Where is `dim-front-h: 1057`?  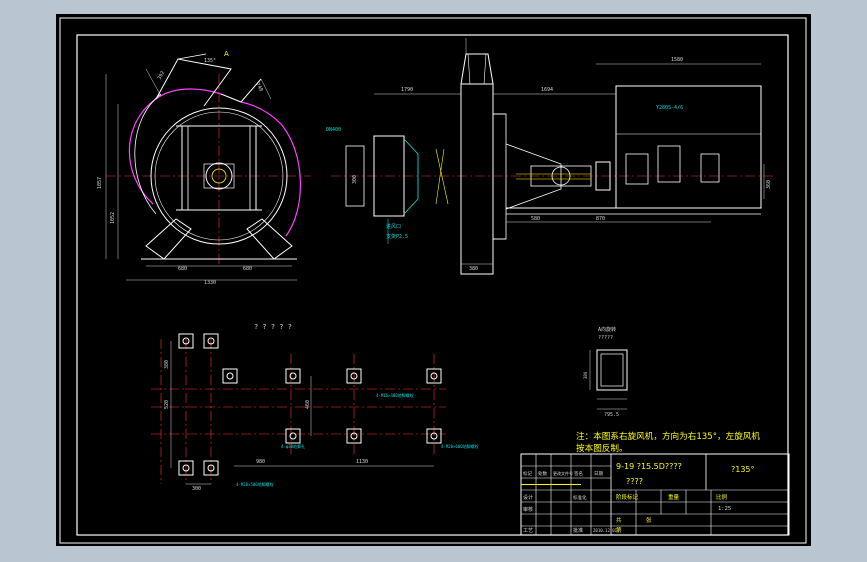
dim-front-h: 1057 is located at coordinates (100, 183).